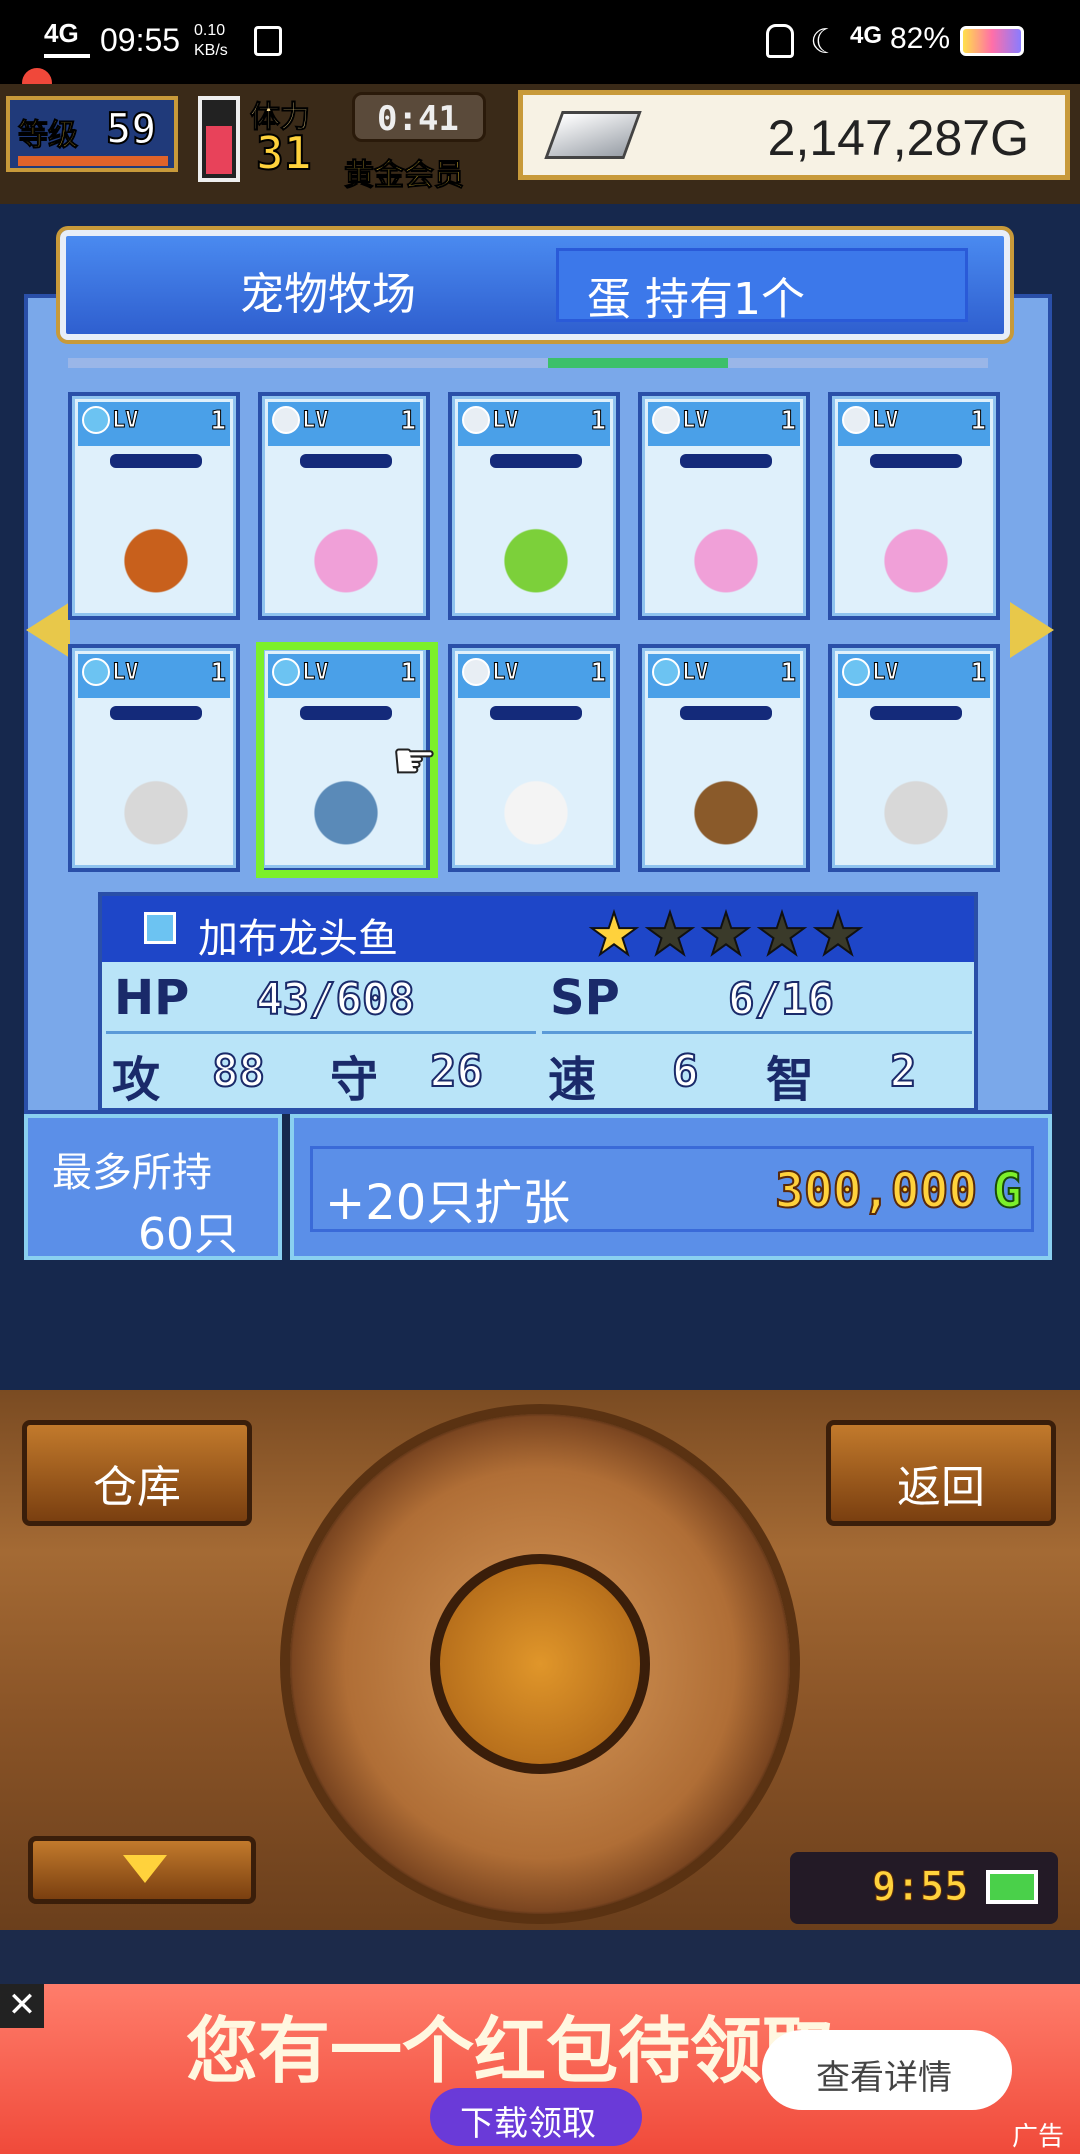  What do you see at coordinates (22, 2006) in the screenshot?
I see `ad-close-icon: ✕` at bounding box center [22, 2006].